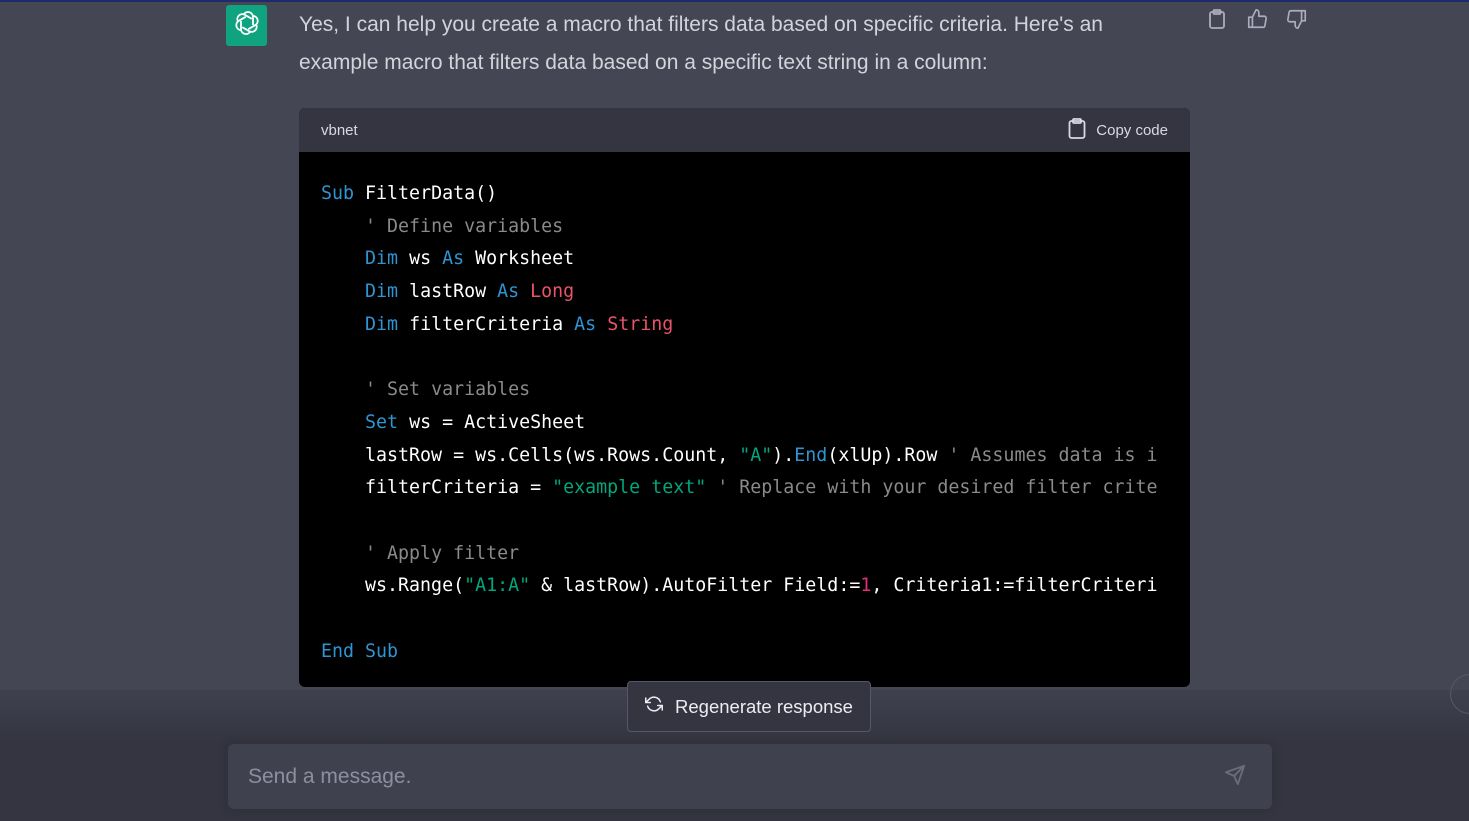 The image size is (1469, 821). What do you see at coordinates (339, 130) in the screenshot?
I see `code-language-label: vbnet` at bounding box center [339, 130].